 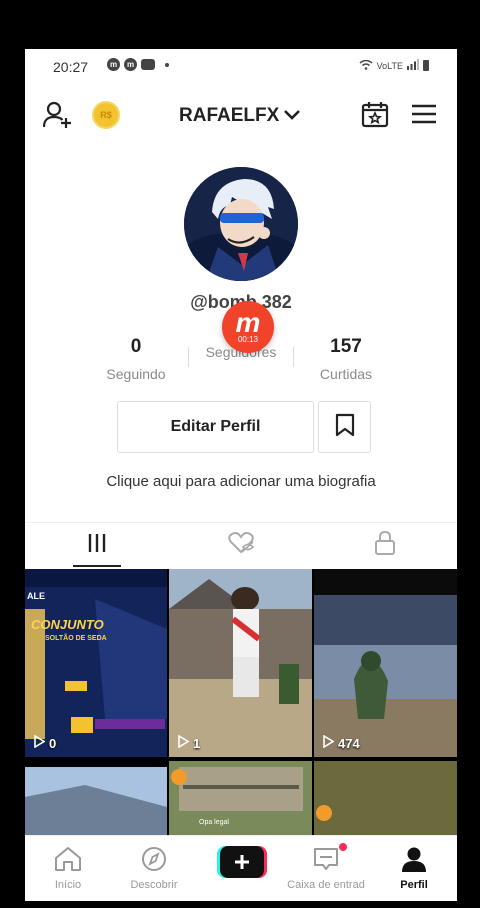 I want to click on stat-value: 157, so click(x=346, y=346).